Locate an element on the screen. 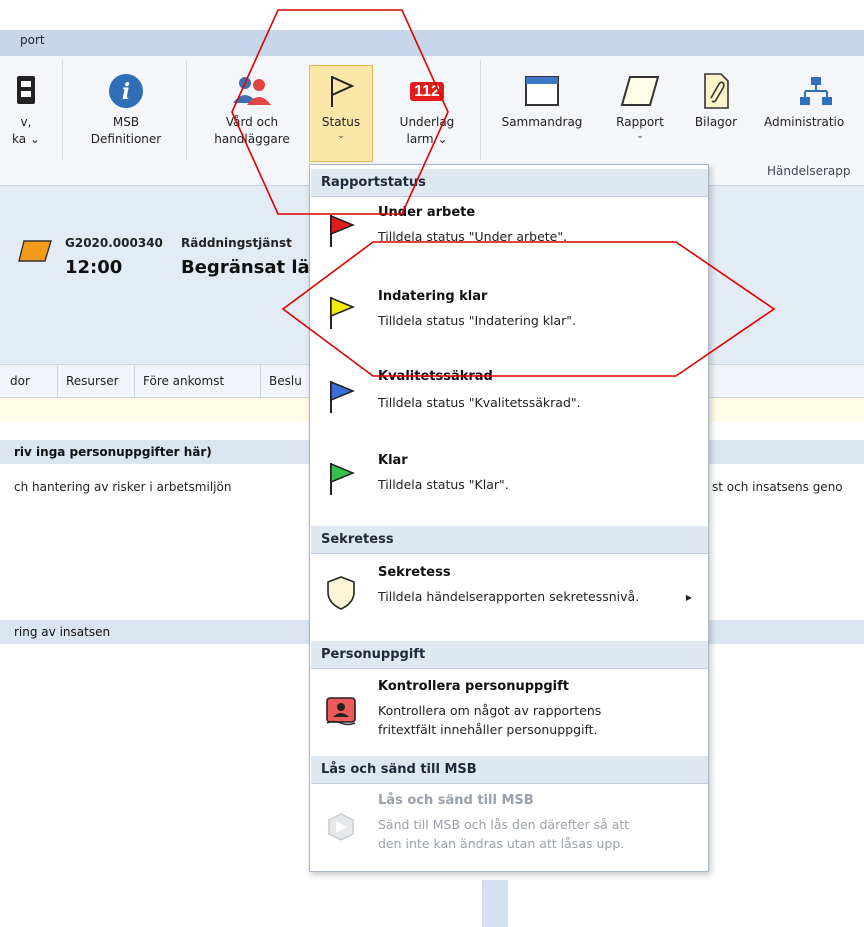 This screenshot has height=927, width=864. yellow-flag-icon is located at coordinates (341, 313).